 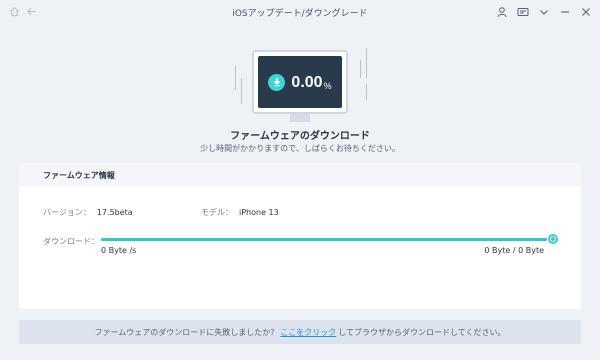 What do you see at coordinates (300, 12) in the screenshot?
I see `title-bar: iOSアップデート/ダウングレード` at bounding box center [300, 12].